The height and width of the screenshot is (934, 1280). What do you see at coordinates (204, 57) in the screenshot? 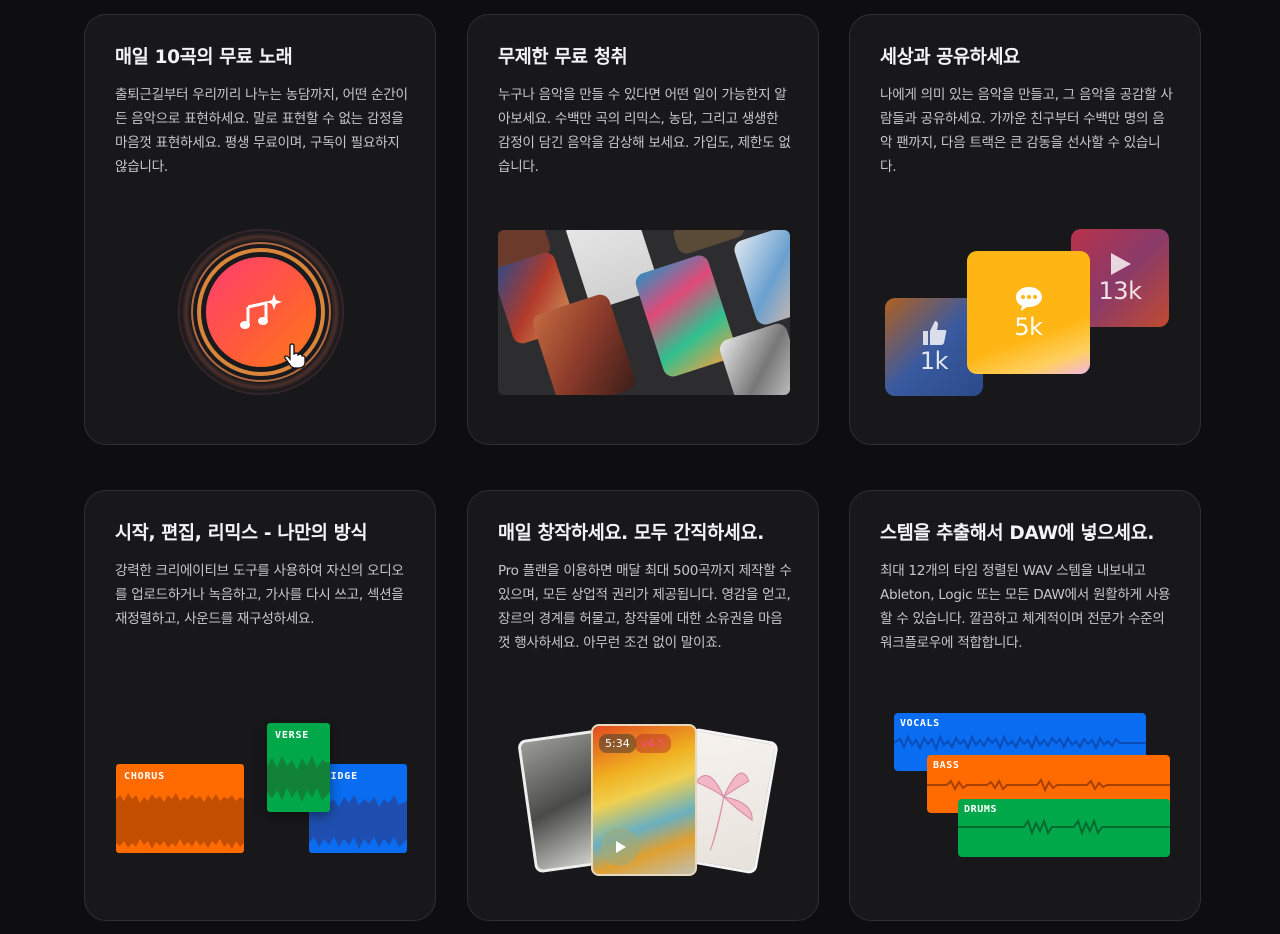
I see `card-title: 매일 10곡의 무료 노래` at bounding box center [204, 57].